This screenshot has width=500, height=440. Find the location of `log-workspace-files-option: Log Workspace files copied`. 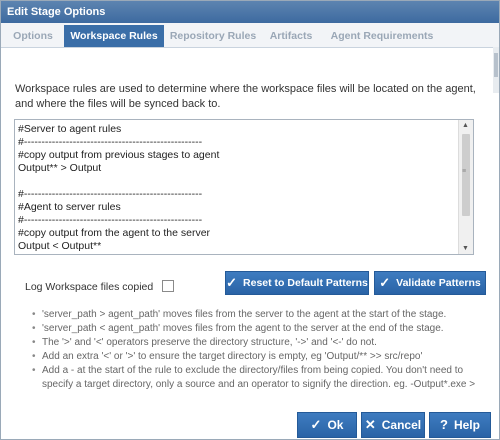

log-workspace-files-option: Log Workspace files copied is located at coordinates (100, 286).